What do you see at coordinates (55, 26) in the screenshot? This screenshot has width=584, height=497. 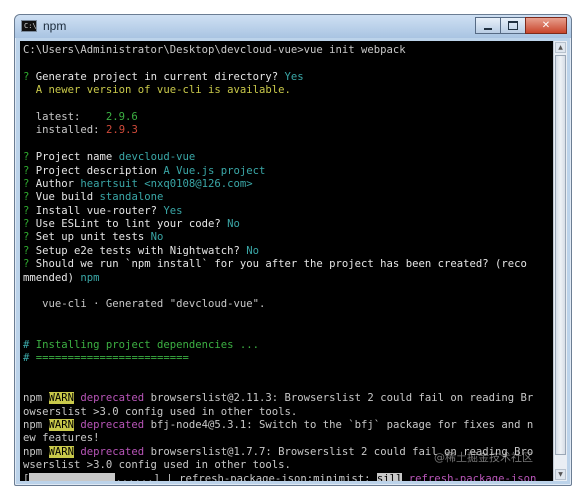 I see `window-title: npm` at bounding box center [55, 26].